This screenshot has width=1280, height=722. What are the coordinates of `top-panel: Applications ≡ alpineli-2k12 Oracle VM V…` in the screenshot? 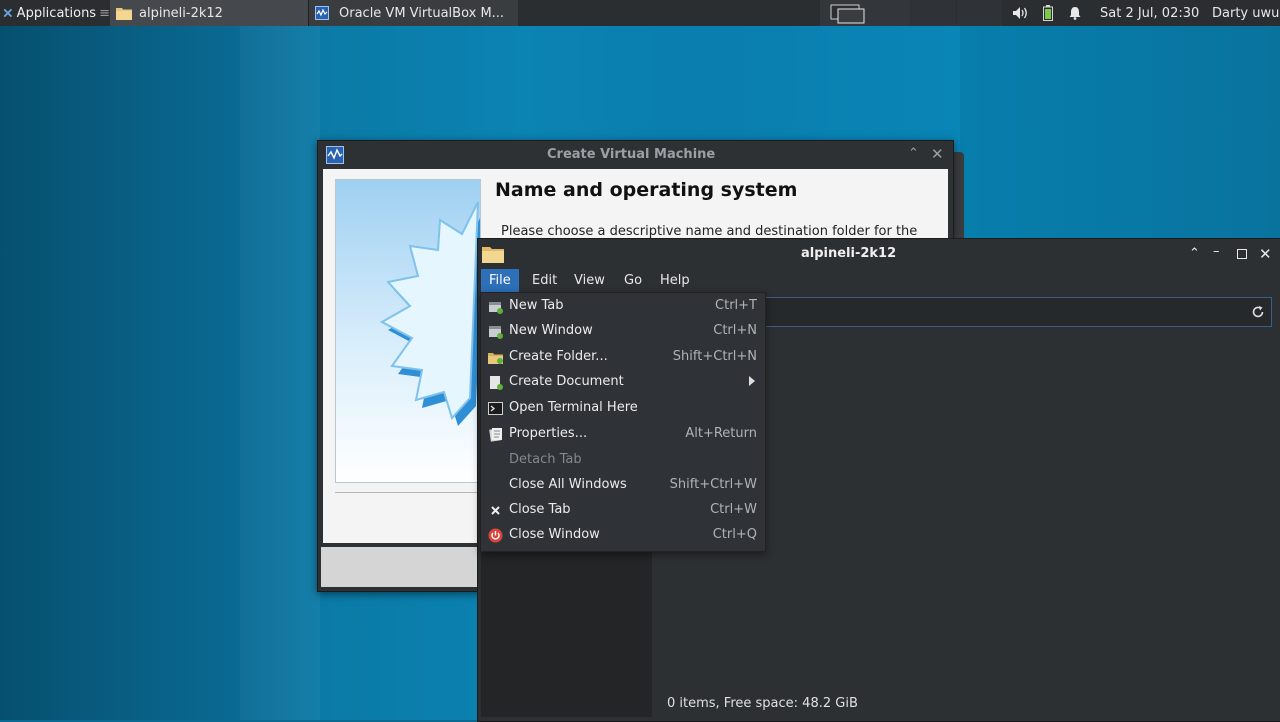 It's located at (640, 13).